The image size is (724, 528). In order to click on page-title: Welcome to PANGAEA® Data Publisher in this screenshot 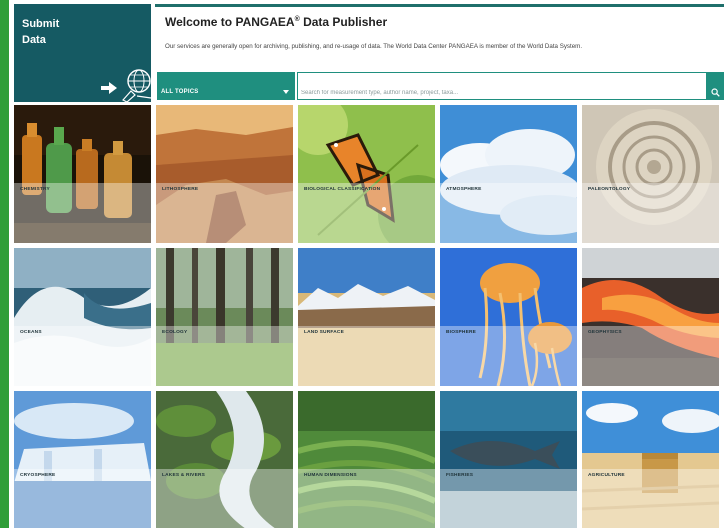, I will do `click(276, 22)`.